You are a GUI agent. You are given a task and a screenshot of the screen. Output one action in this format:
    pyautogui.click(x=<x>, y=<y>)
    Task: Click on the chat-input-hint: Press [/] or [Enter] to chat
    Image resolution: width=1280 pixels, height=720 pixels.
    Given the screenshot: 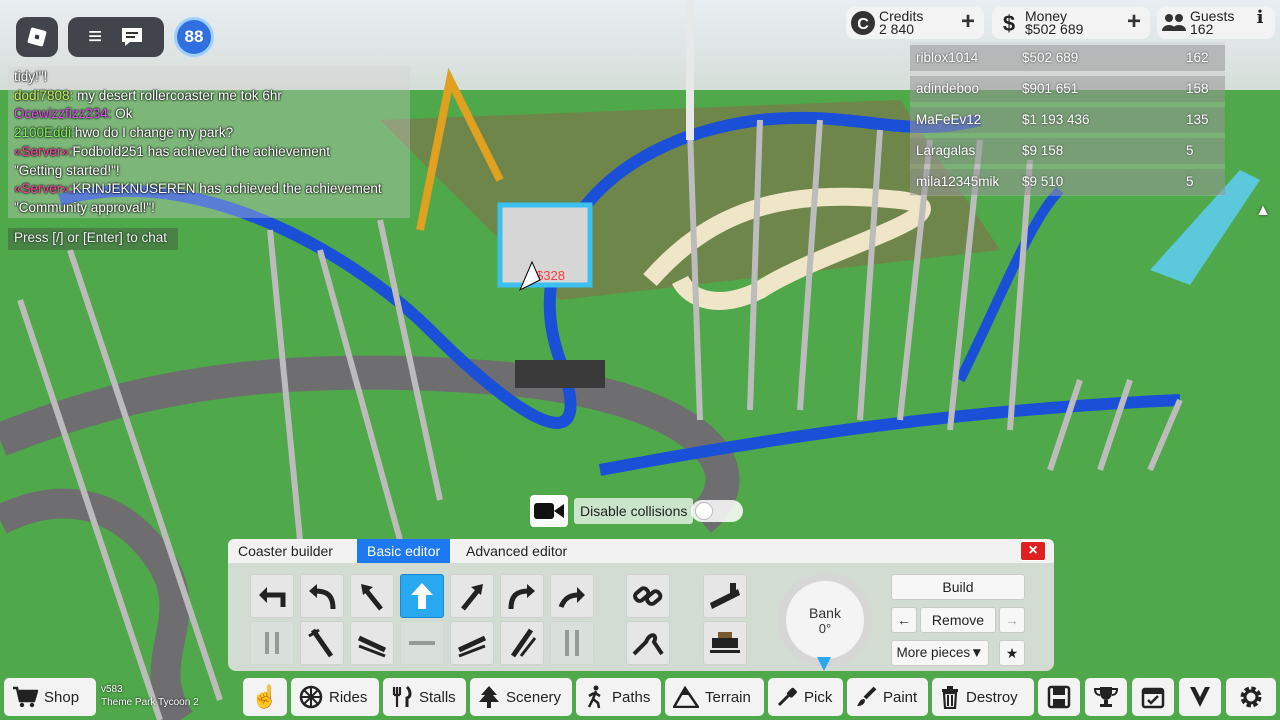 What is the action you would take?
    pyautogui.click(x=93, y=239)
    